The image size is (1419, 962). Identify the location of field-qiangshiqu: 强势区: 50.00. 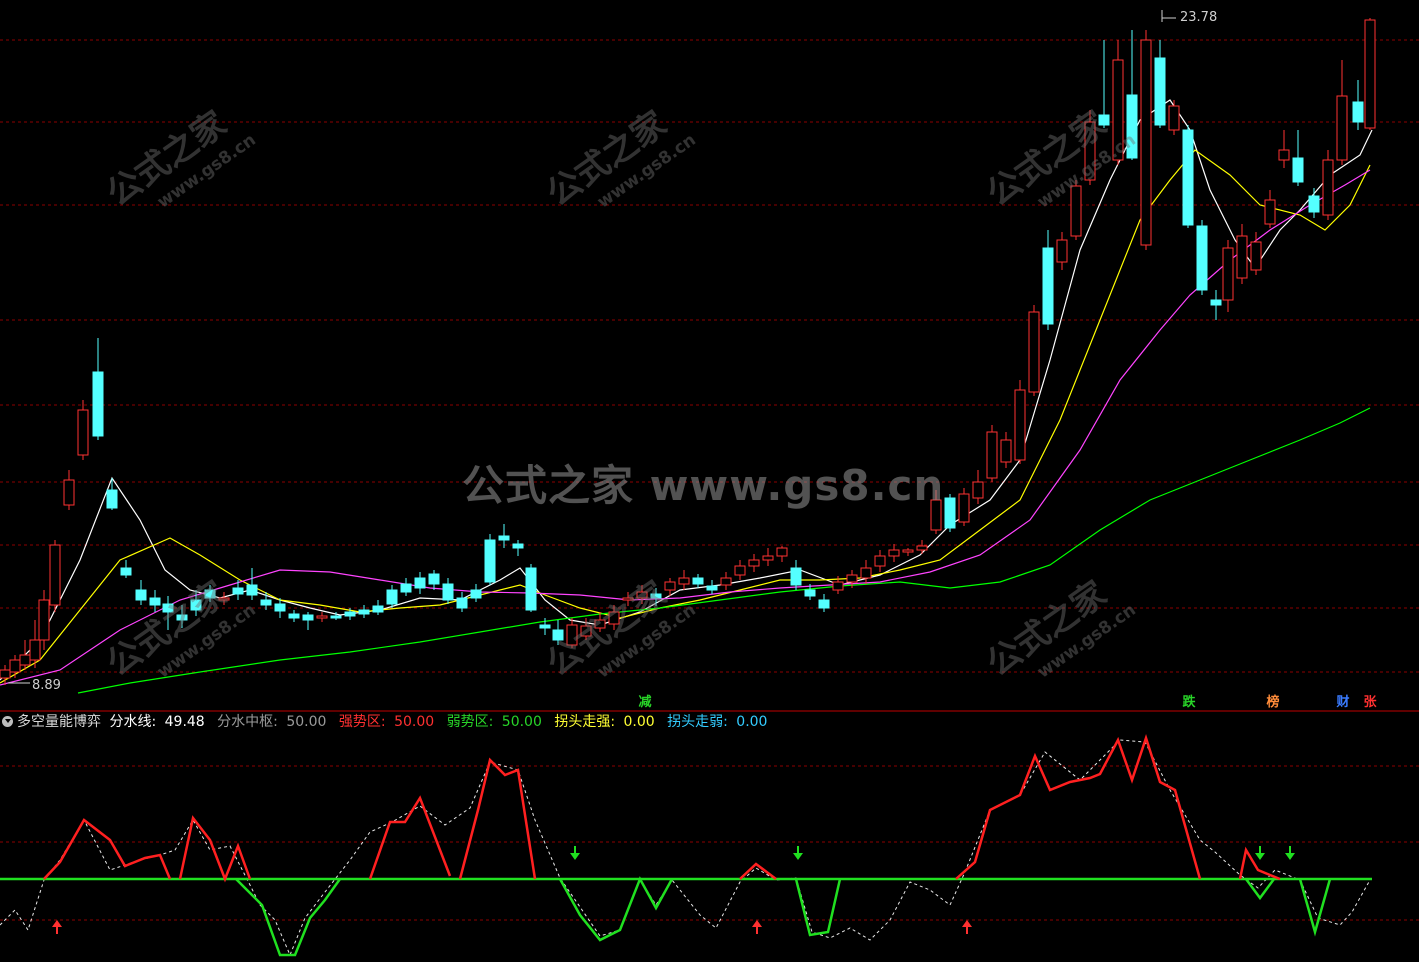
(386, 722).